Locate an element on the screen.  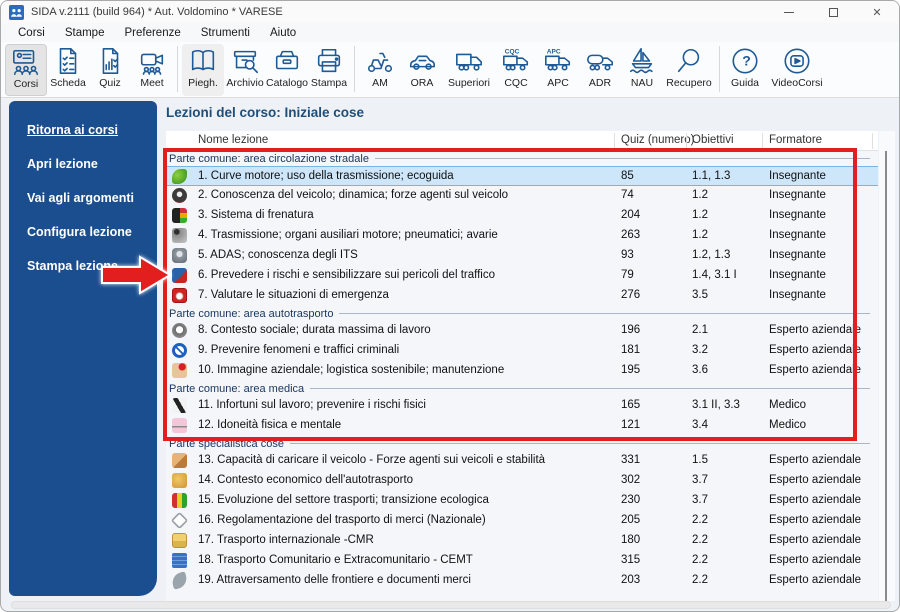
quiz-count: 196 is located at coordinates (631, 330).